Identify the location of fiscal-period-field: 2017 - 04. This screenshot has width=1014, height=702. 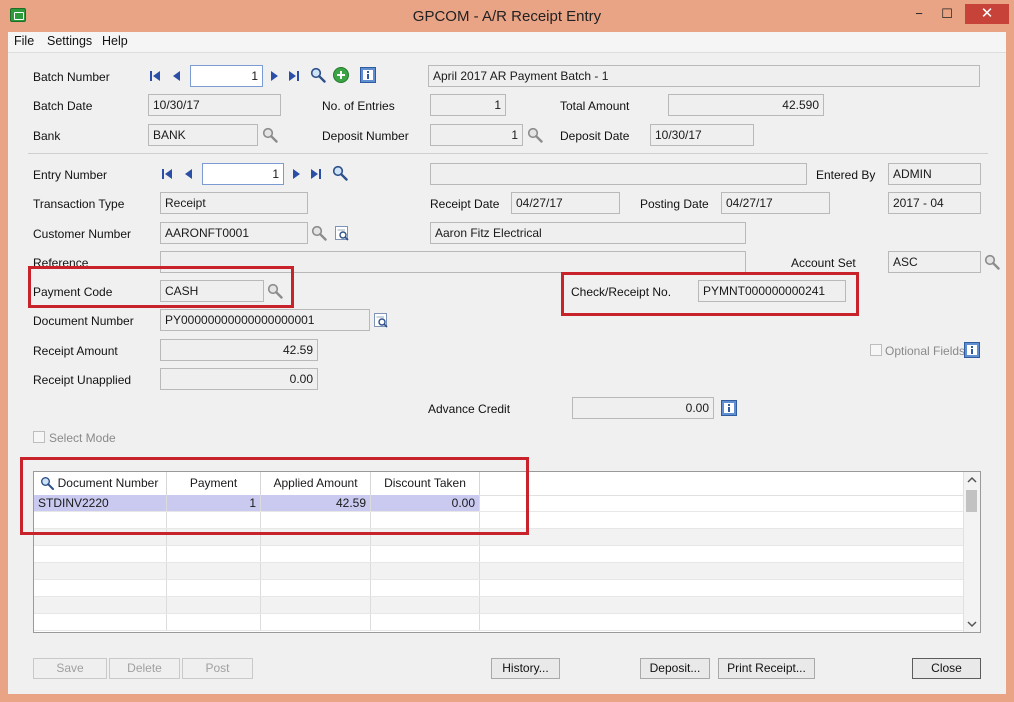
(934, 203).